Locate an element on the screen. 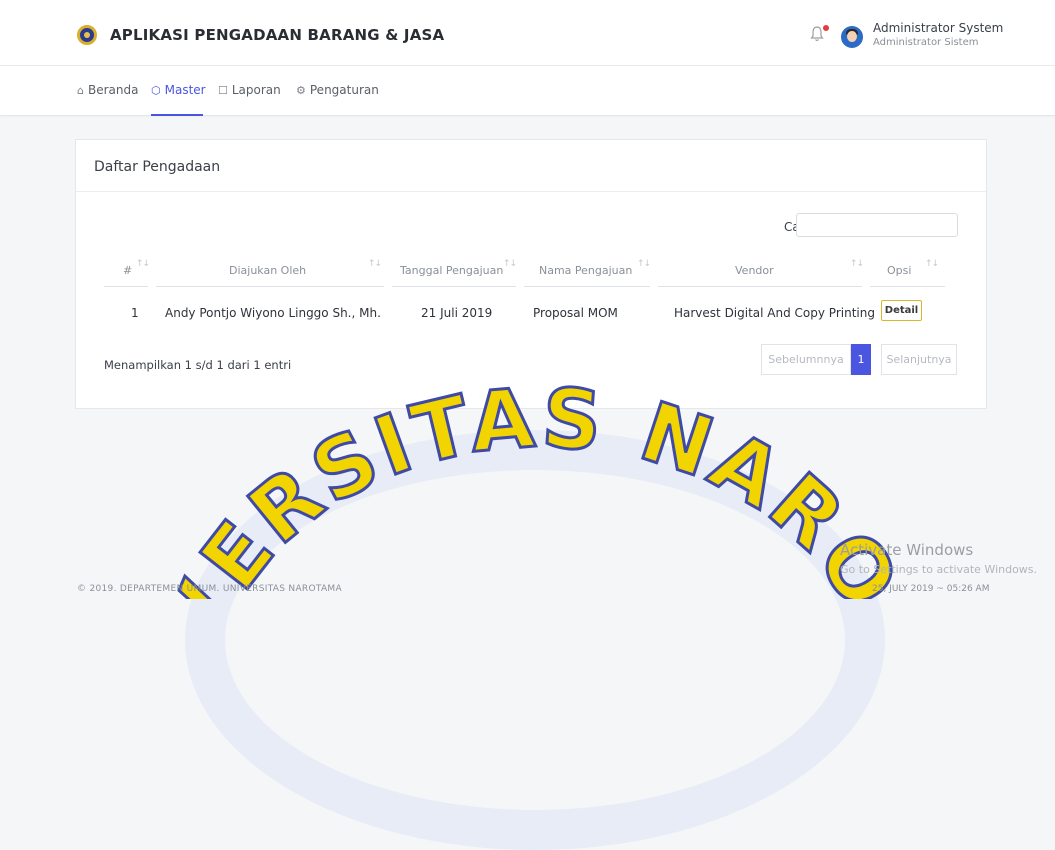 This screenshot has height=850, width=1055. app-title: APLIKASI PENGADAAN BARANG & JASA is located at coordinates (277, 35).